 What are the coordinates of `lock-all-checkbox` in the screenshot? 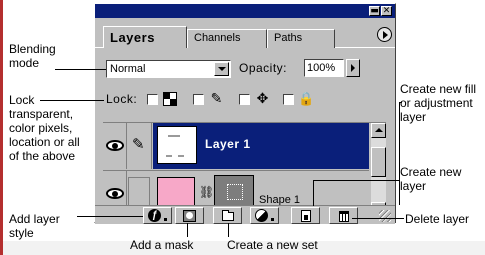 It's located at (288, 99).